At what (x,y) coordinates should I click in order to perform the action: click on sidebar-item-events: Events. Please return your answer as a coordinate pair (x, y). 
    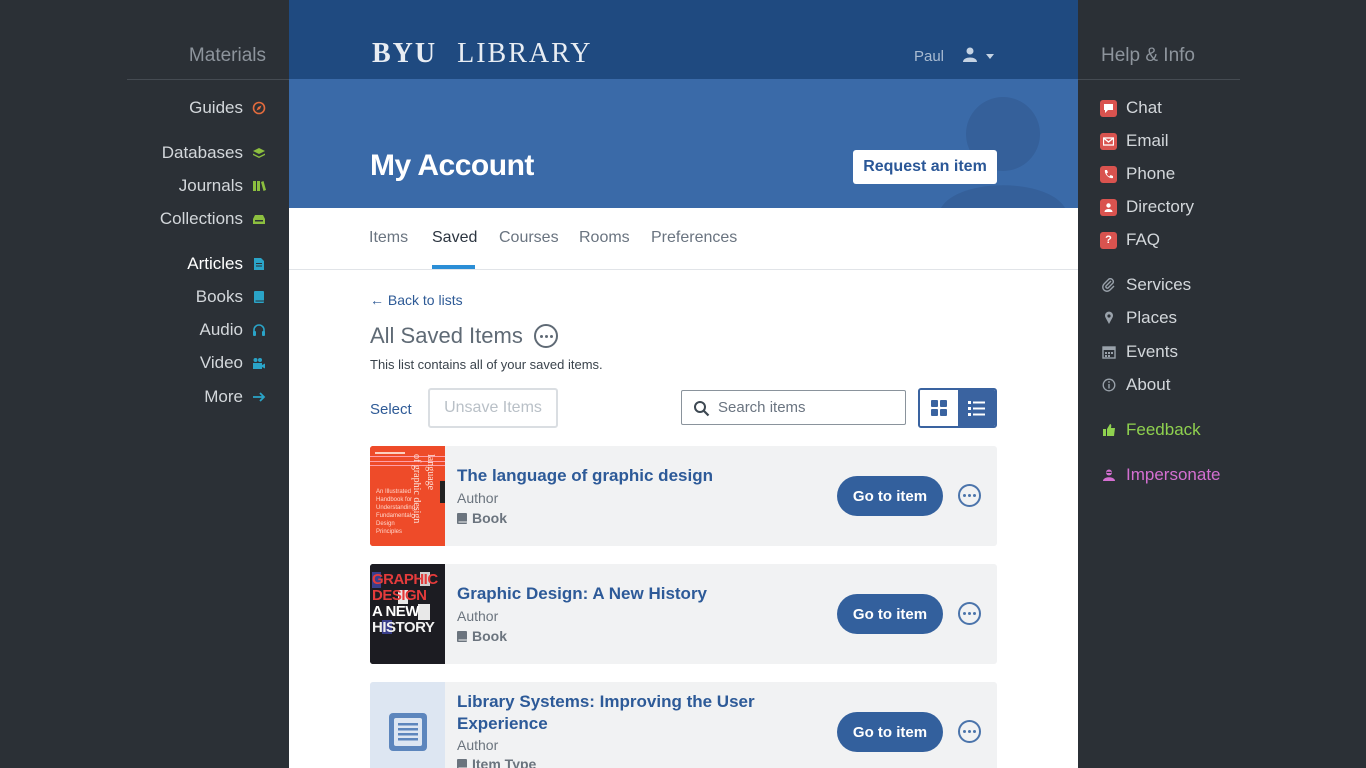
    Looking at the image, I should click on (1139, 352).